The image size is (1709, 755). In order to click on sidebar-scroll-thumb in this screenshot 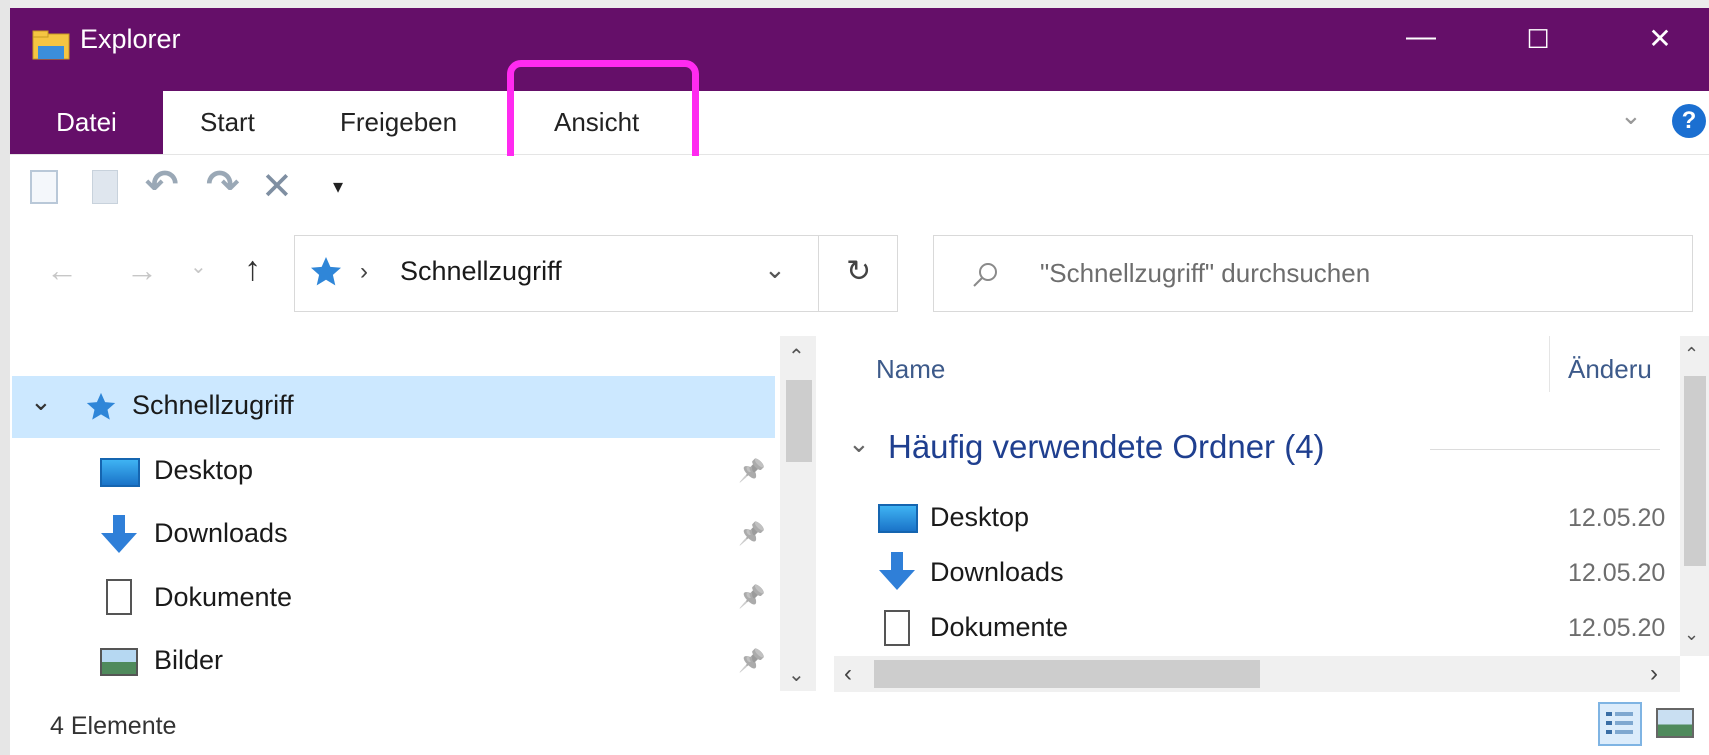, I will do `click(799, 421)`.